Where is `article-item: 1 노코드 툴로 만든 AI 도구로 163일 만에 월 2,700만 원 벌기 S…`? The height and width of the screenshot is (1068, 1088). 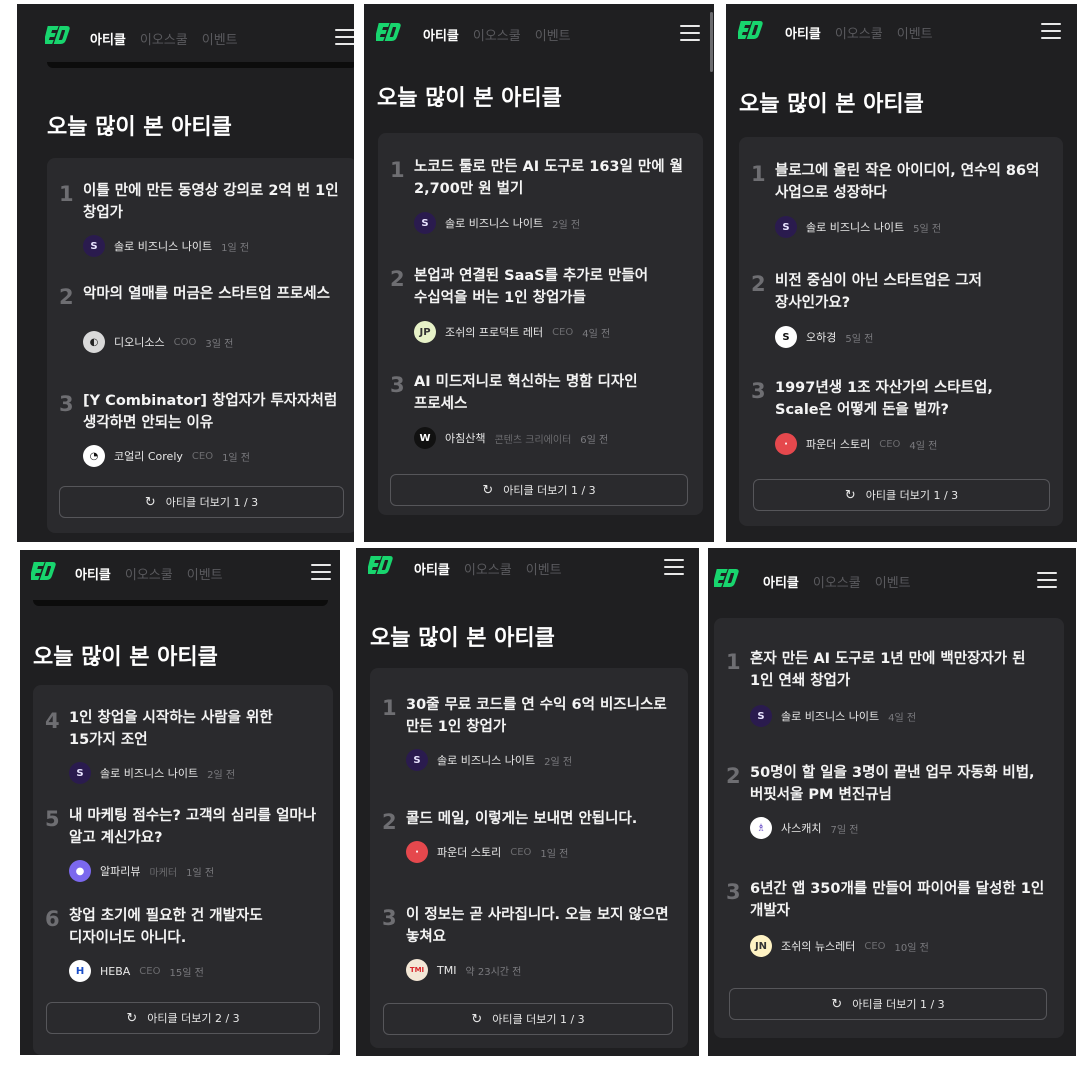 article-item: 1 노코드 툴로 만든 AI 도구로 163일 만에 월 2,700만 원 벌기 S… is located at coordinates (540, 196).